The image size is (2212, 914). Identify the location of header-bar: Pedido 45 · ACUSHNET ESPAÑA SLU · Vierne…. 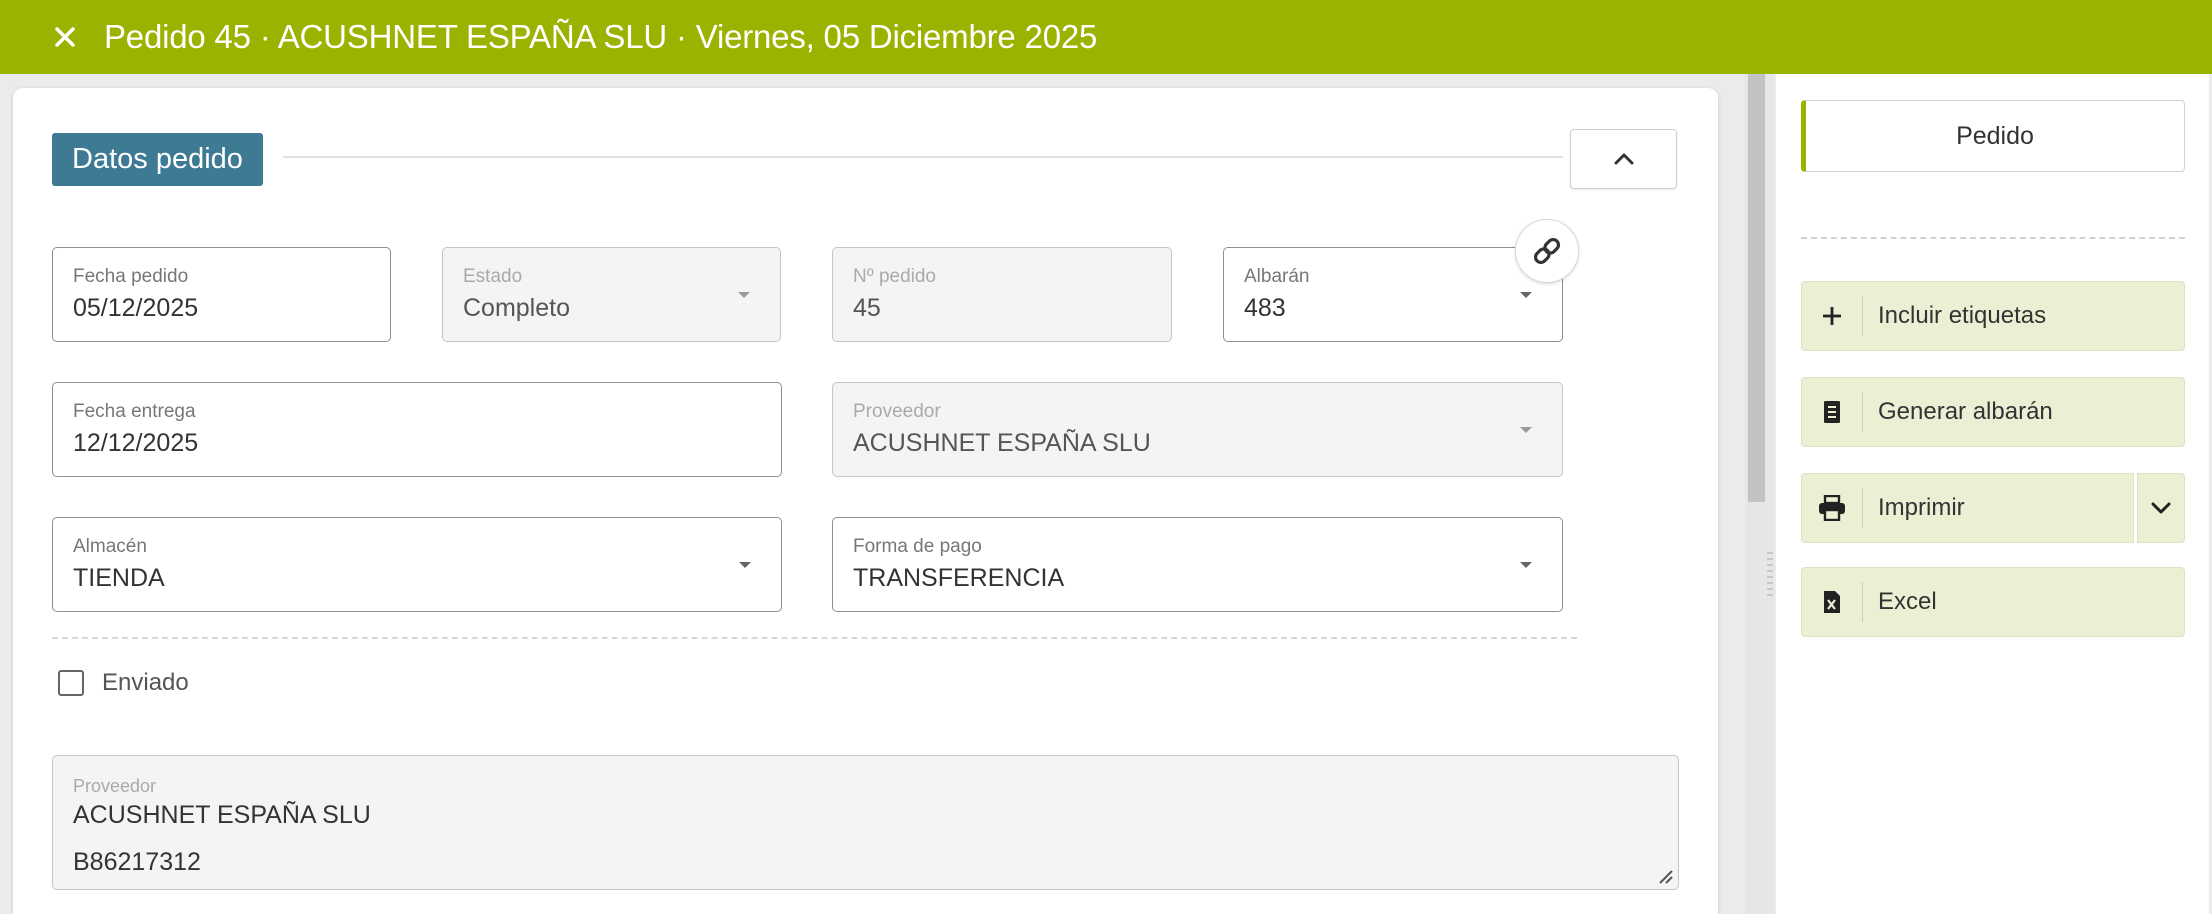
(1106, 37).